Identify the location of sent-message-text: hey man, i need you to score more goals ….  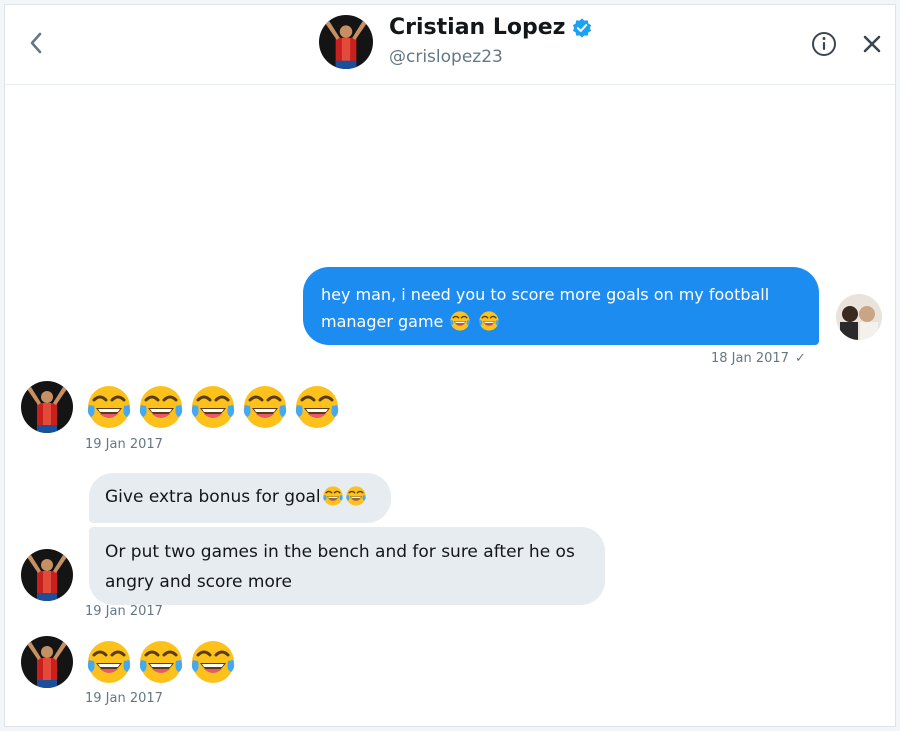
(545, 308).